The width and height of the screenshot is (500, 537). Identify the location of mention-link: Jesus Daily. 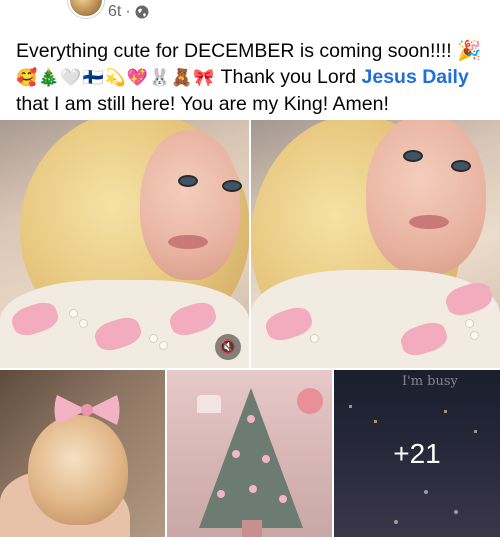
(415, 77).